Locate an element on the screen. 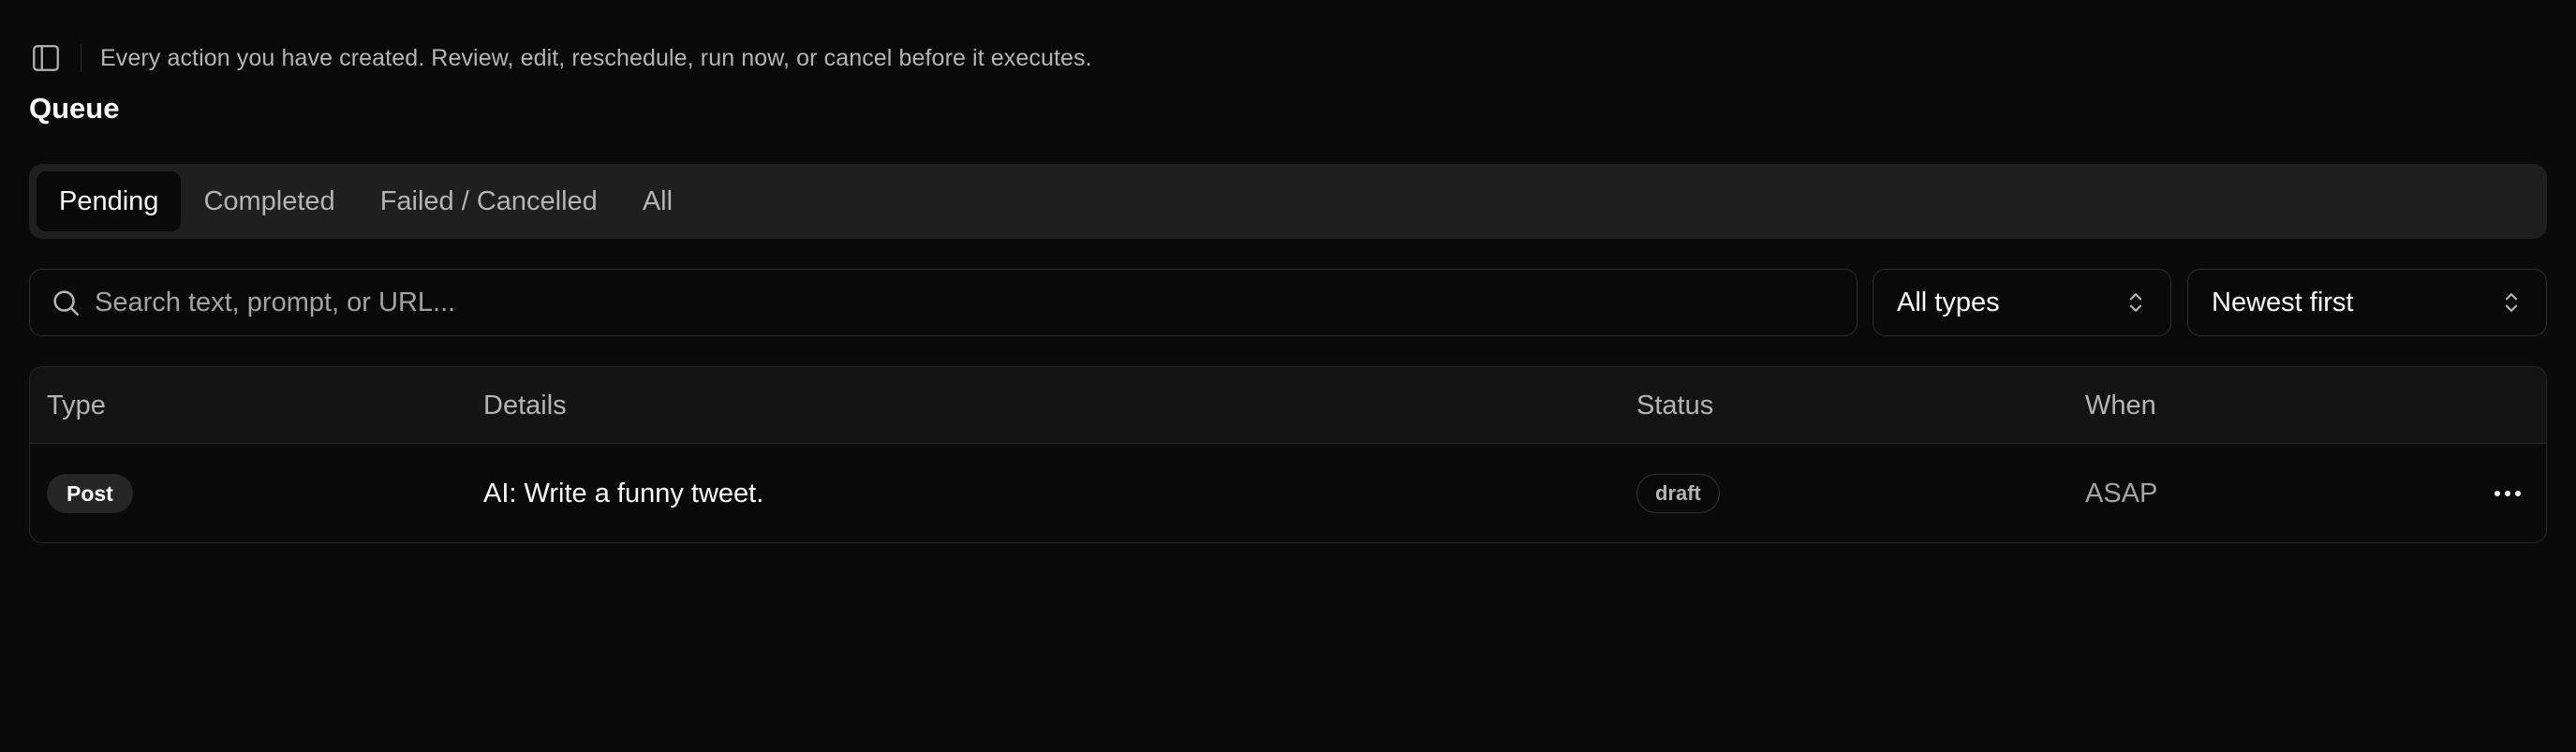  more-horizontal-icon is located at coordinates (2508, 493).